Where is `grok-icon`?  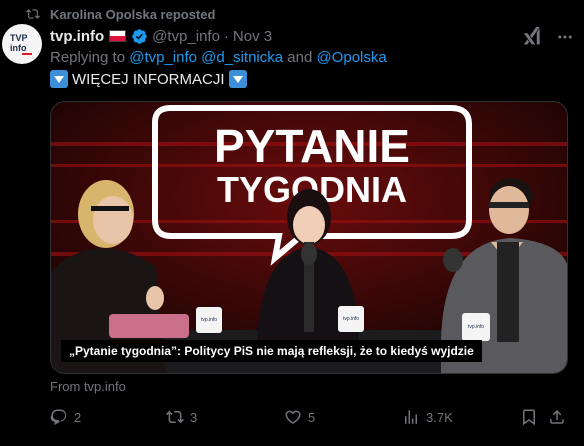 grok-icon is located at coordinates (532, 37).